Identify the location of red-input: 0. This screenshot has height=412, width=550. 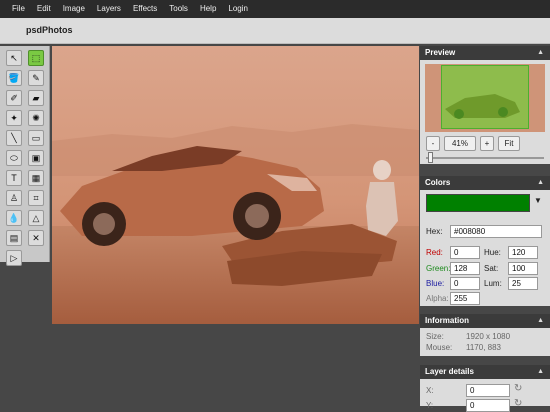
(465, 252).